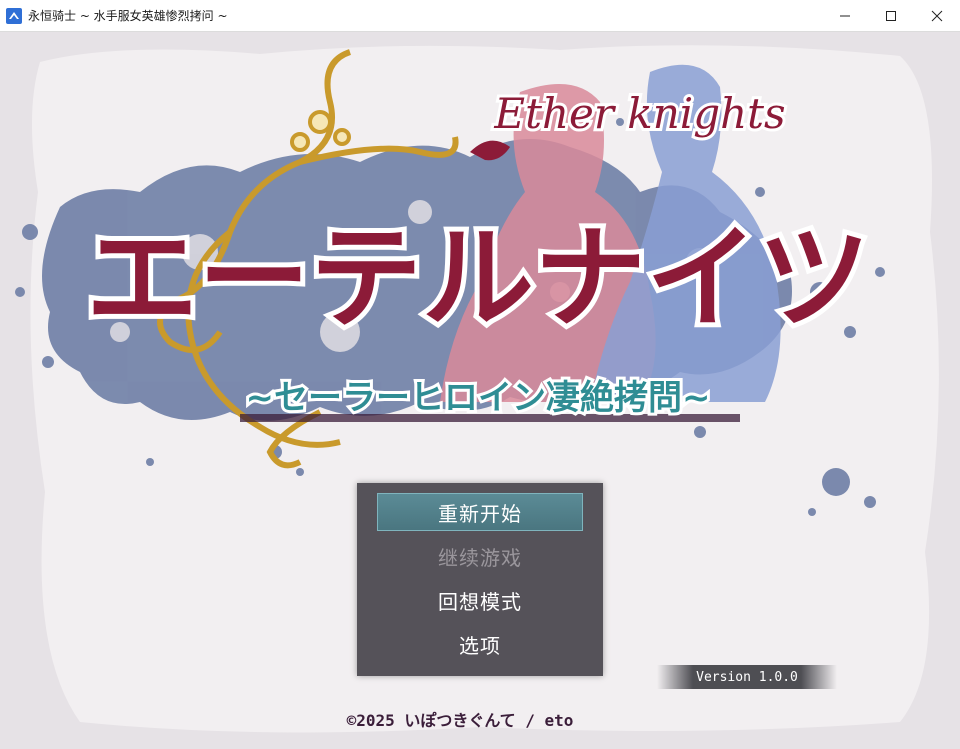  Describe the element at coordinates (480, 600) in the screenshot. I see `menu-item-recollection: 回想模式` at that location.